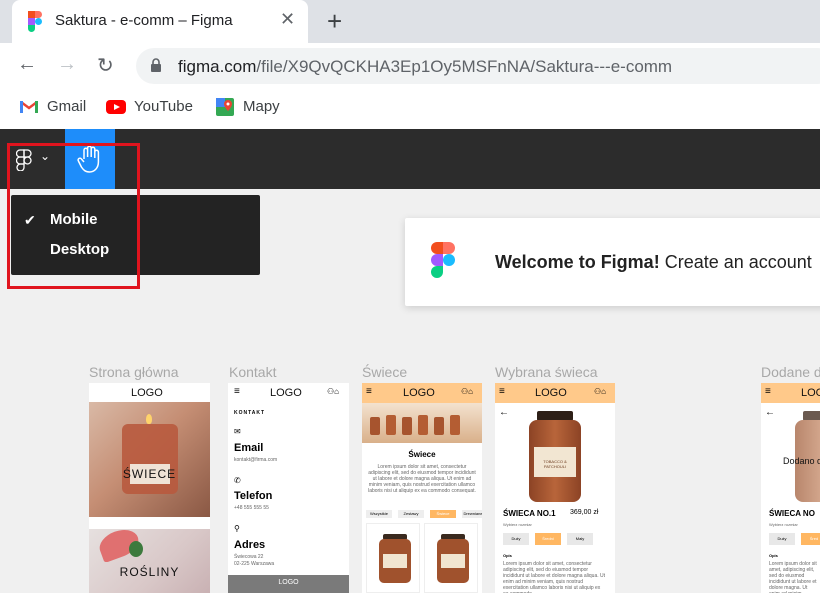  What do you see at coordinates (156, 65) in the screenshot?
I see `lock-icon` at bounding box center [156, 65].